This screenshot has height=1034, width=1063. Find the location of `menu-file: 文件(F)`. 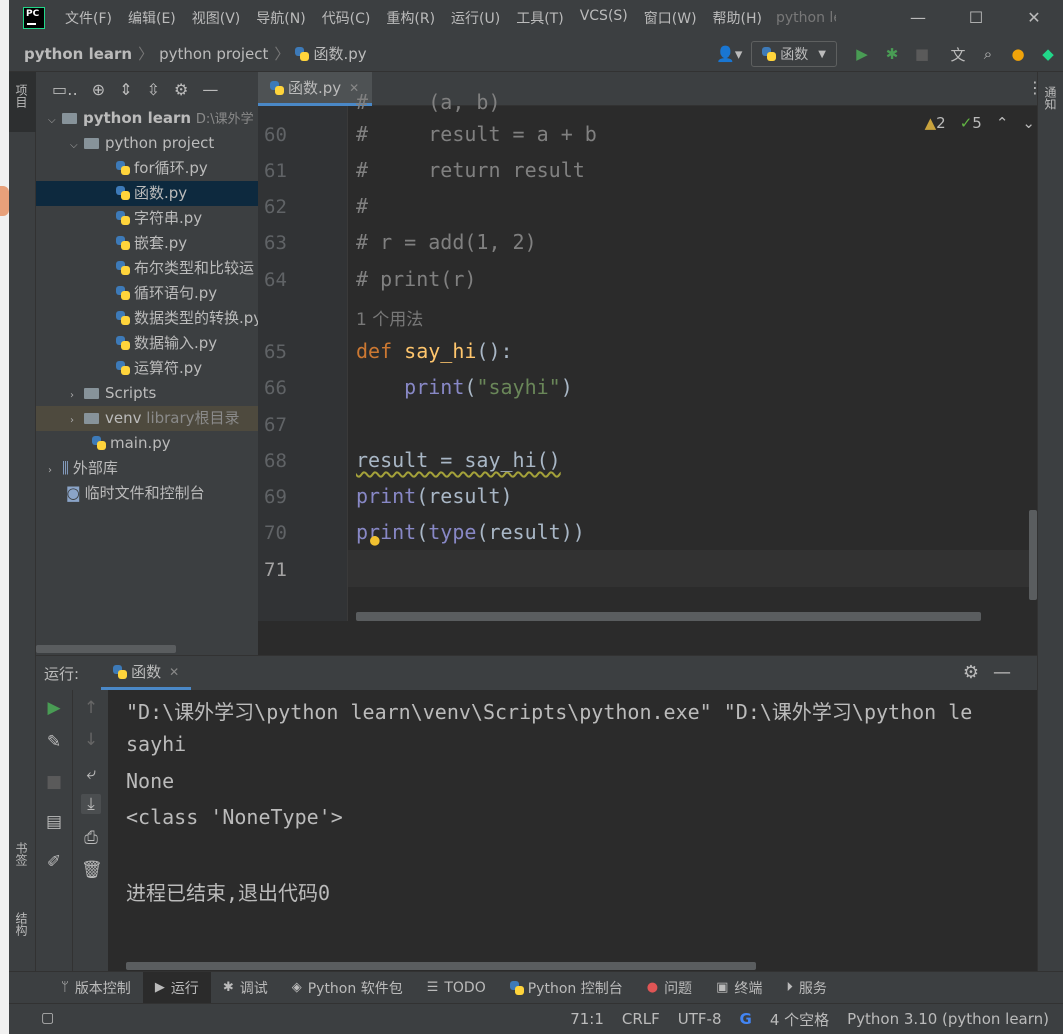

menu-file: 文件(F) is located at coordinates (88, 18).